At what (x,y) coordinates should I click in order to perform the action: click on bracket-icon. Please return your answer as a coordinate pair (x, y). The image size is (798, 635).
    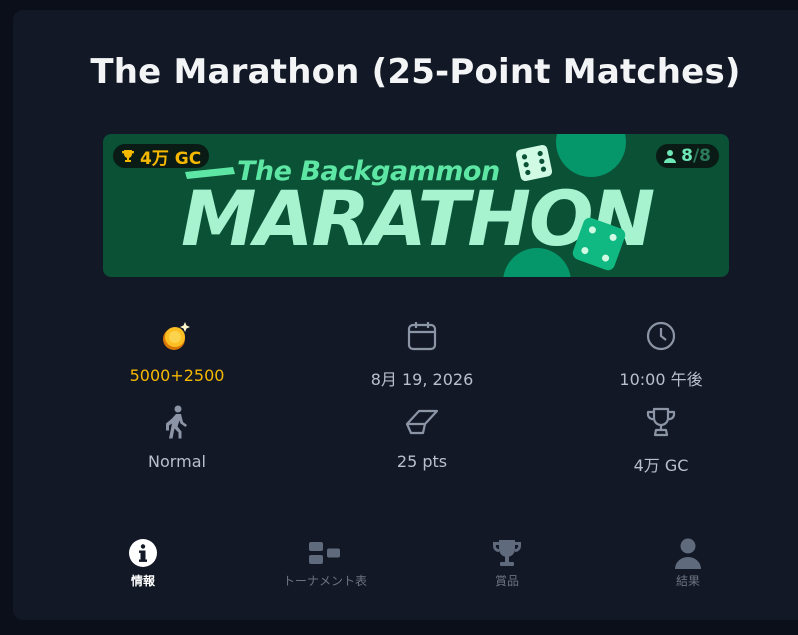
    Looking at the image, I should click on (324, 553).